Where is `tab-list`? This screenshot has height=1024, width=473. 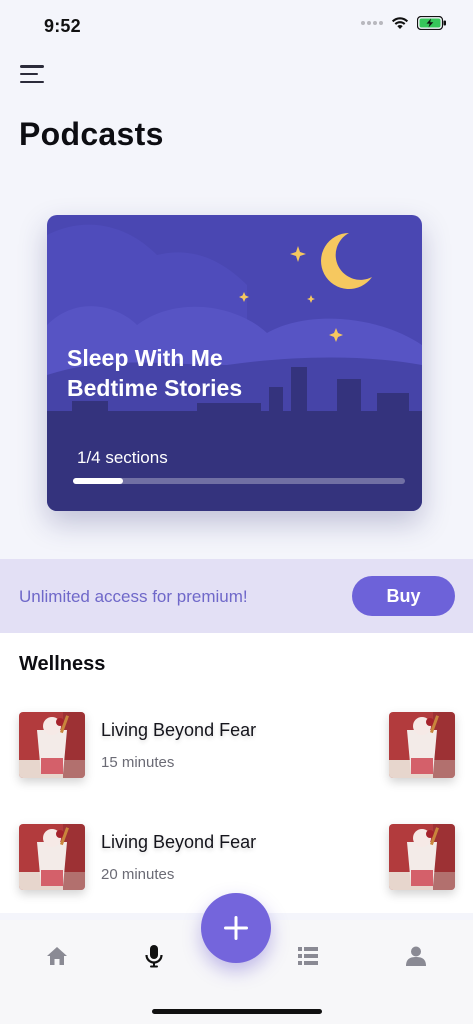 tab-list is located at coordinates (308, 956).